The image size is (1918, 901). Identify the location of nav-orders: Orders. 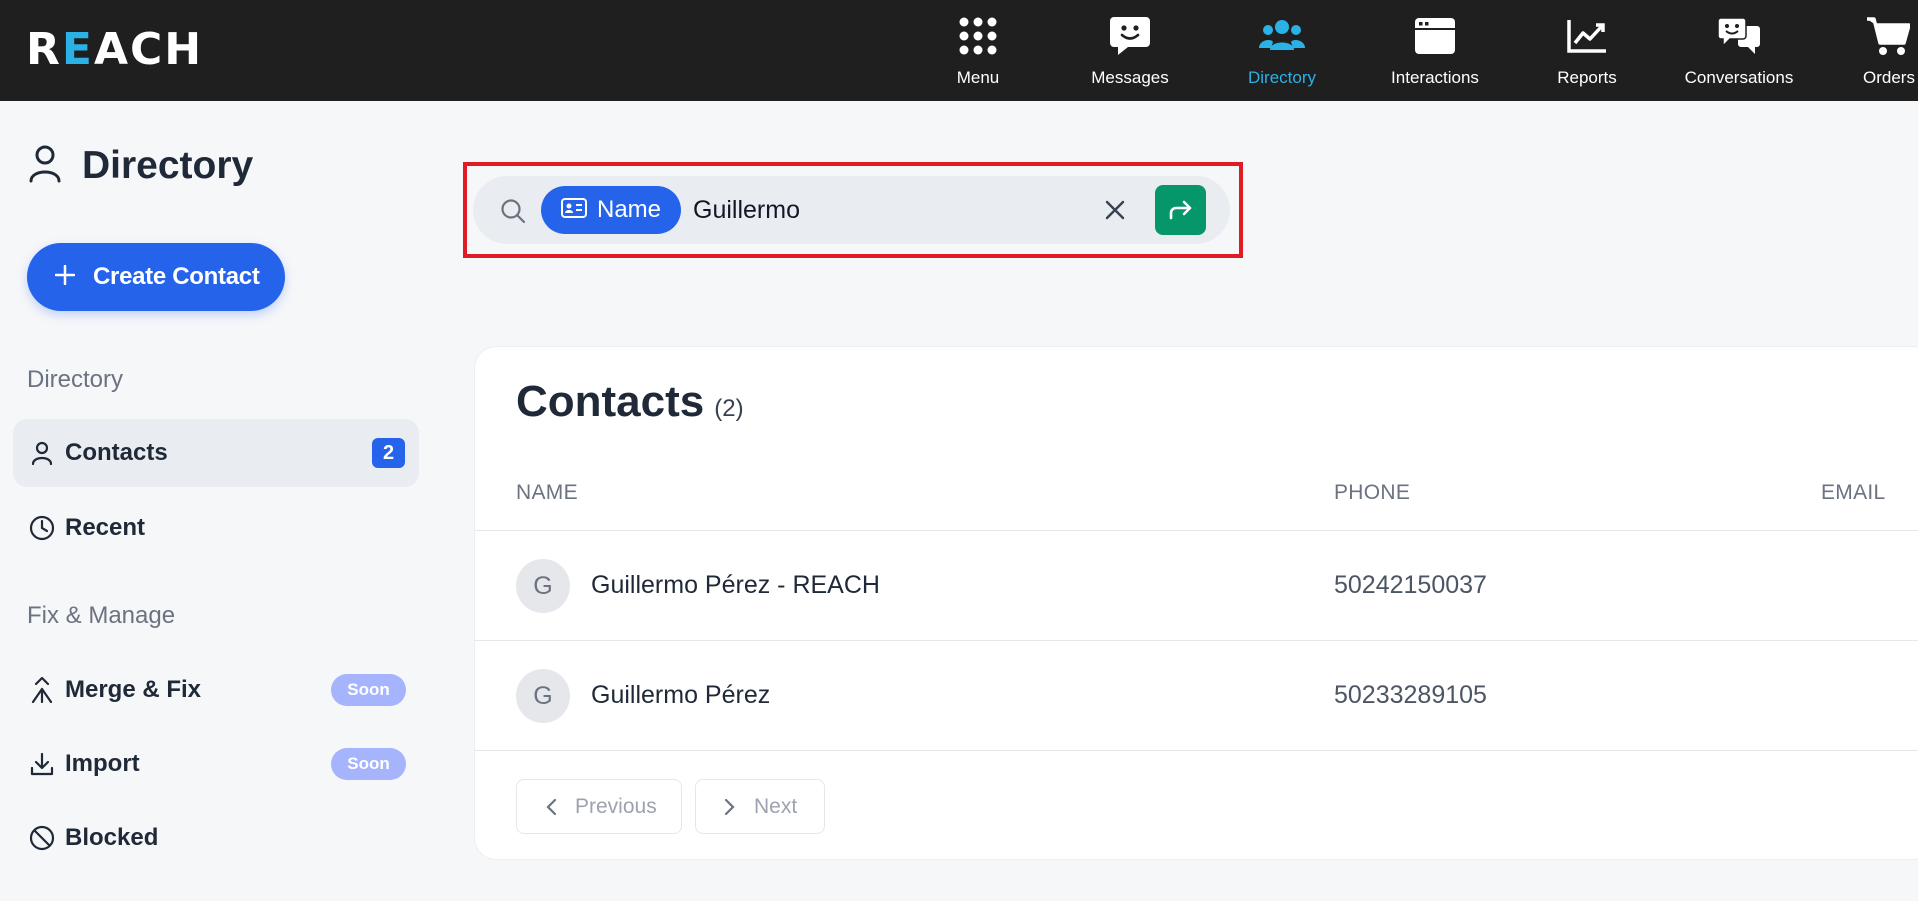
(1874, 50).